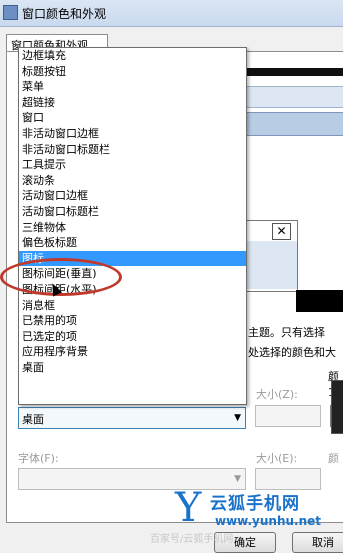 This screenshot has height=553, width=343. Describe the element at coordinates (291, 124) in the screenshot. I see `preview-active-title` at that location.